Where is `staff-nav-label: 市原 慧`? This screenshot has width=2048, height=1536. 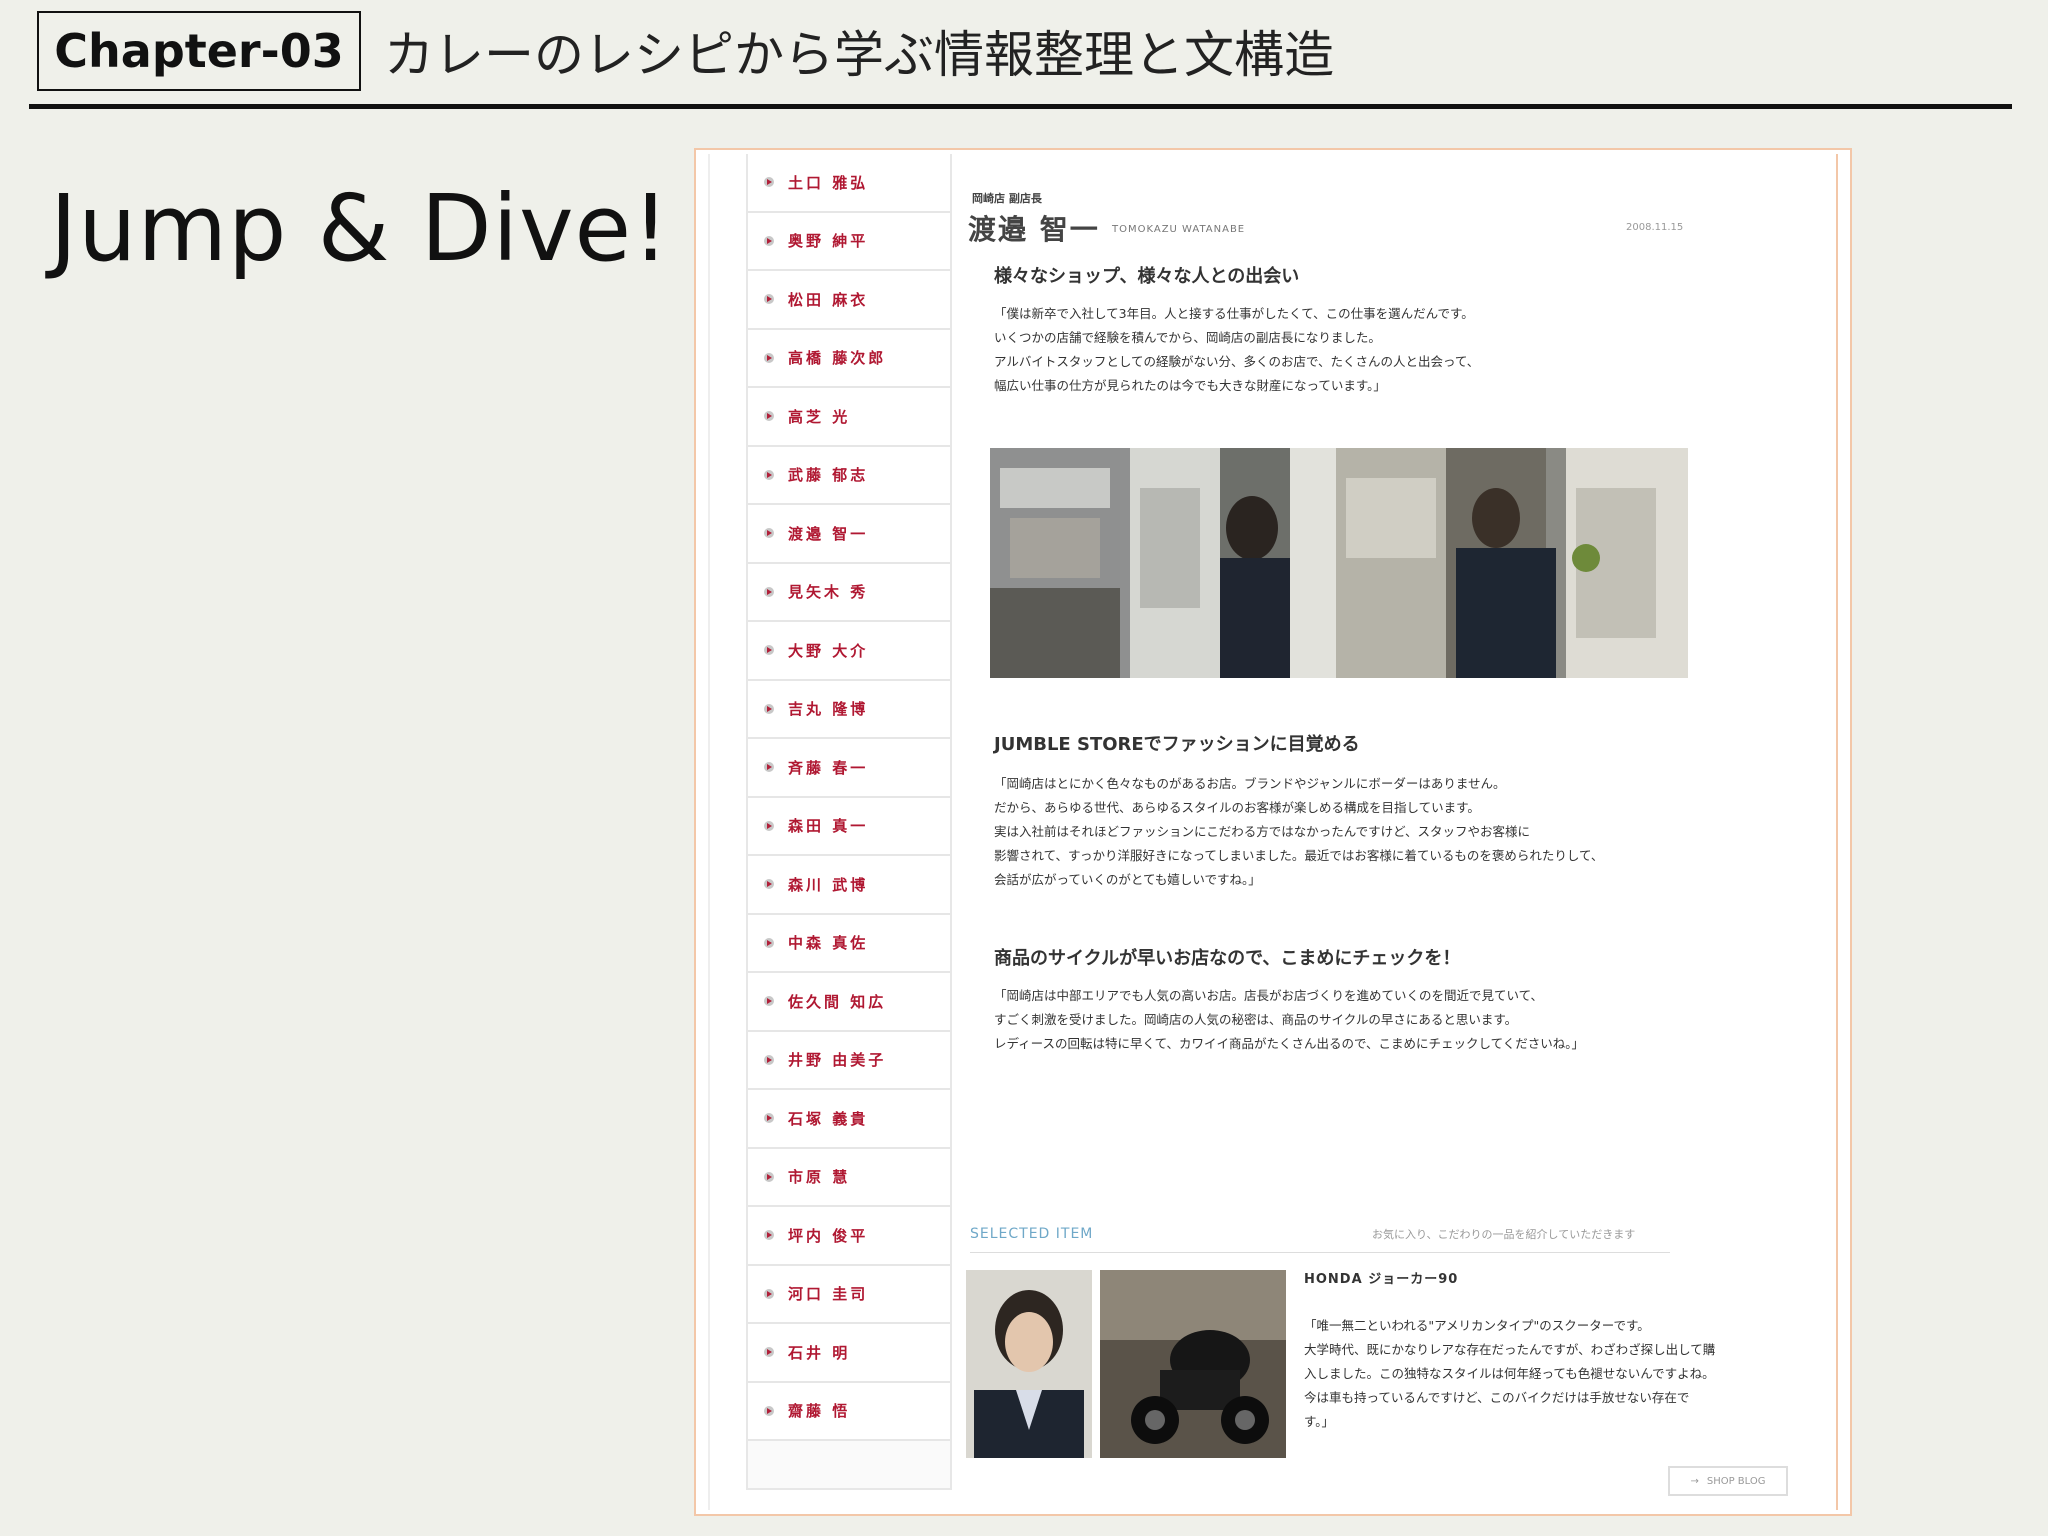
staff-nav-label: 市原 慧 is located at coordinates (819, 1177).